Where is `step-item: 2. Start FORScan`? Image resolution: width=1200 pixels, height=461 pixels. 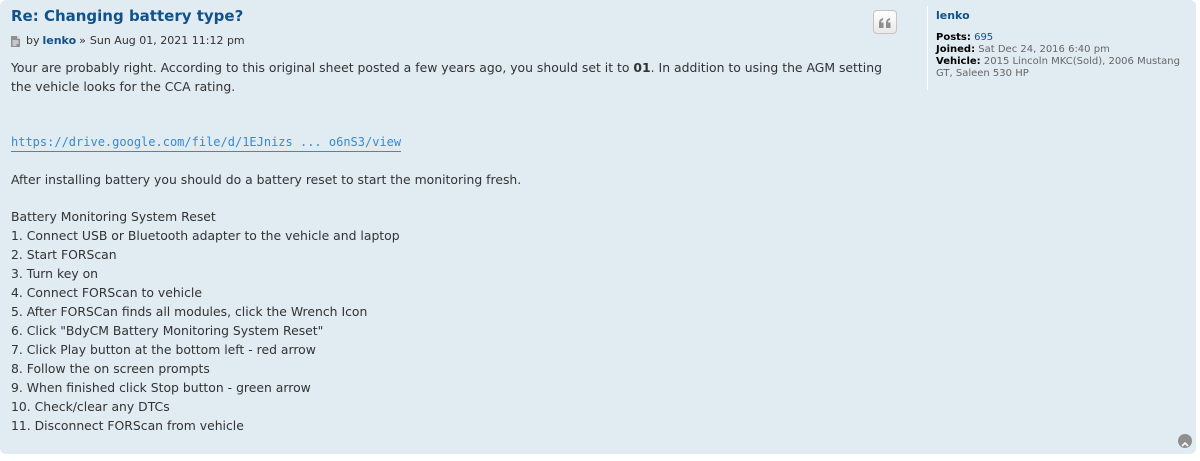 step-item: 2. Start FORScan is located at coordinates (64, 254).